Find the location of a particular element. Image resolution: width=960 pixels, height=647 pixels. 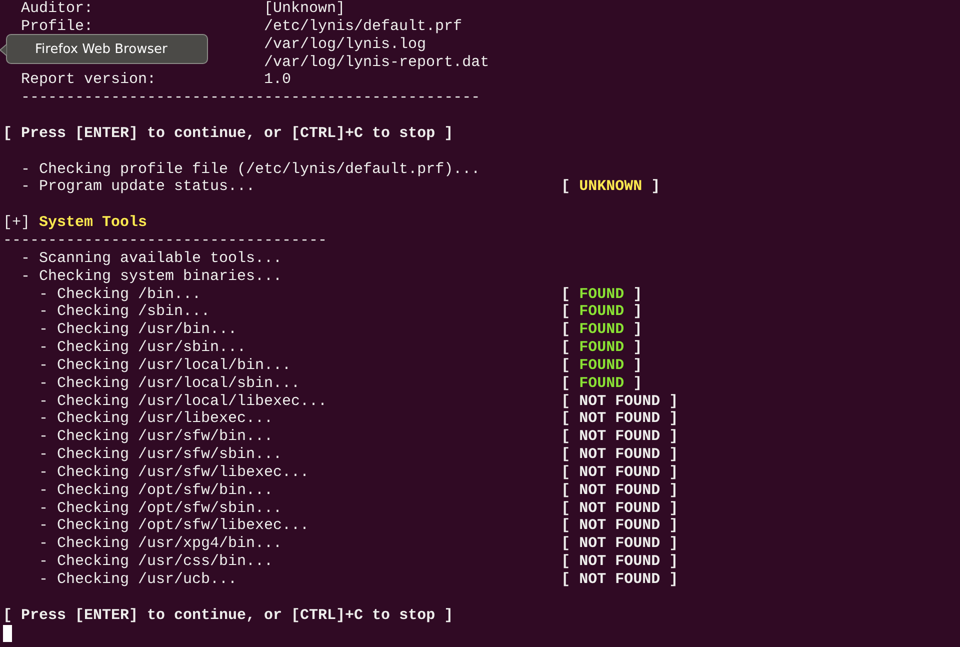

tooltip-pointer-icon is located at coordinates (3, 50).